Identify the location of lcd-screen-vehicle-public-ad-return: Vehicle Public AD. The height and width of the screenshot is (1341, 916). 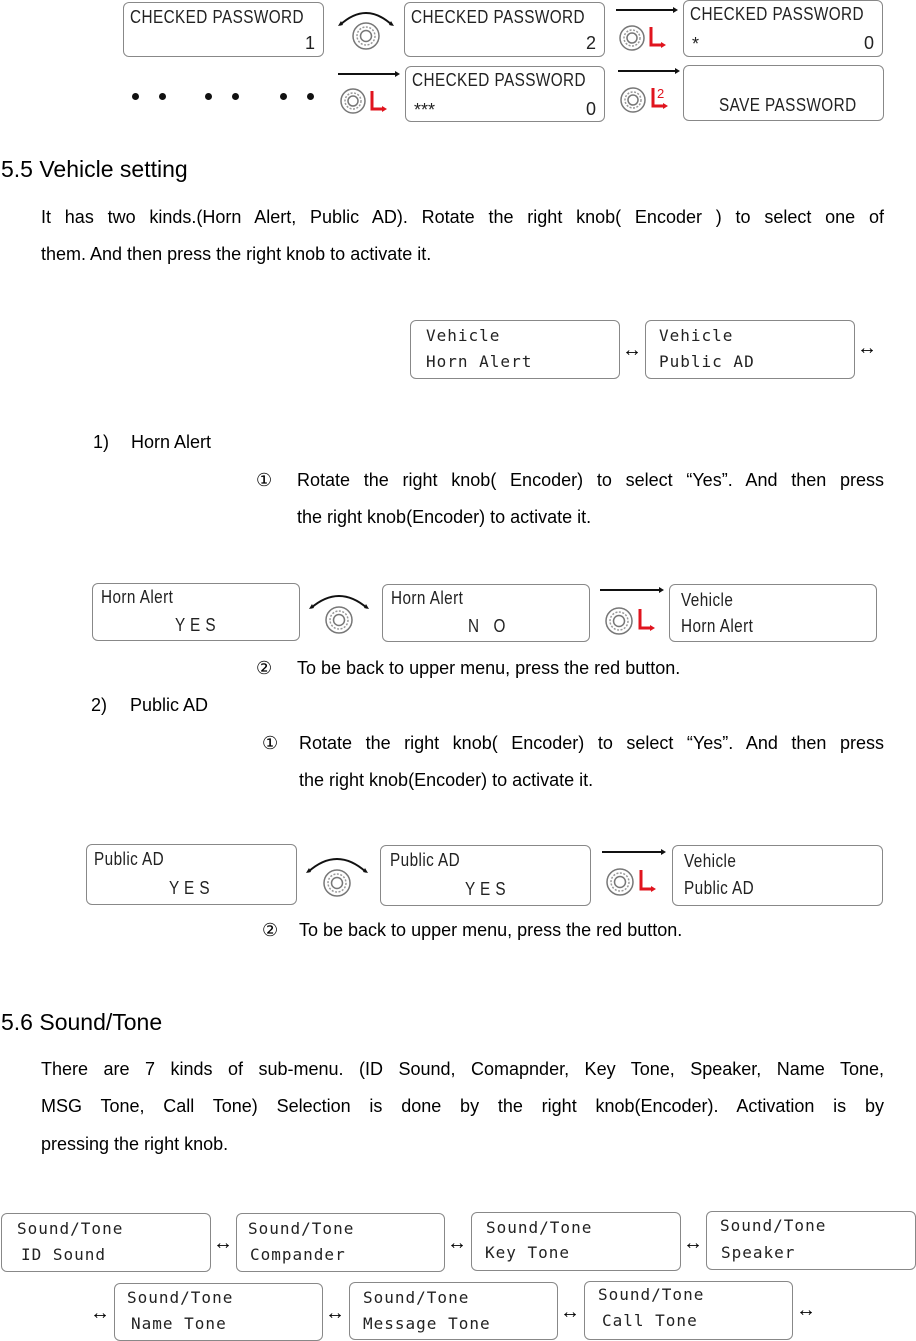
(777, 875).